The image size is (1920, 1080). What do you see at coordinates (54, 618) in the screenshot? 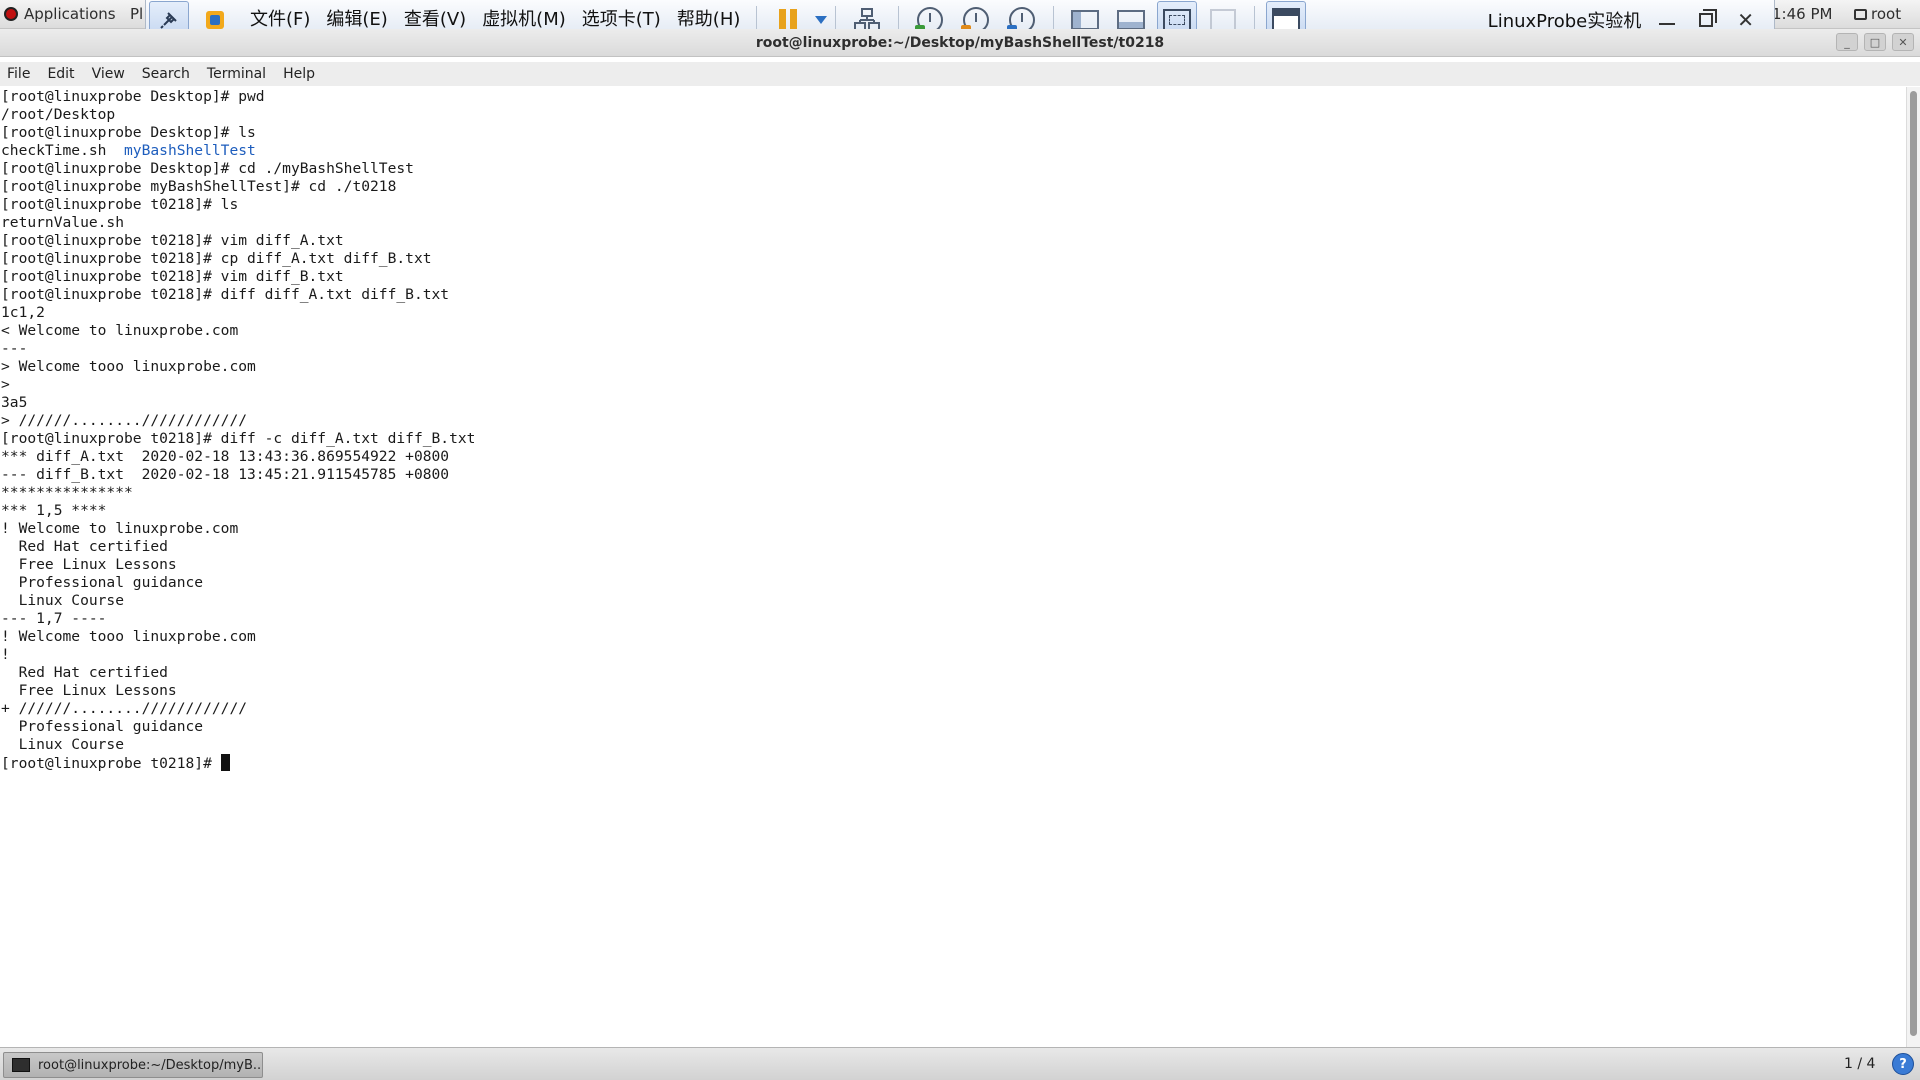
I see `terminal-line: --- 1,7 ----` at bounding box center [54, 618].